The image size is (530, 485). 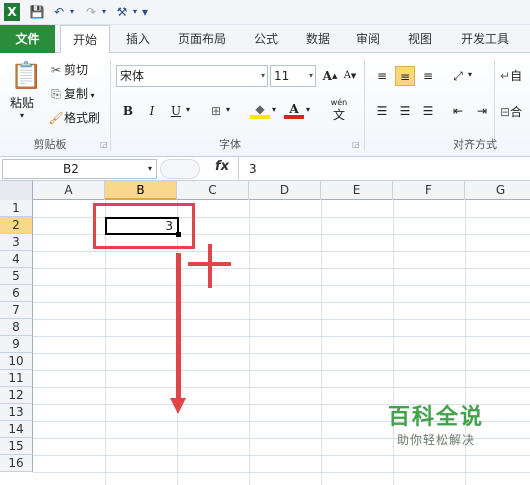 I want to click on column-header-g: G, so click(x=497, y=190).